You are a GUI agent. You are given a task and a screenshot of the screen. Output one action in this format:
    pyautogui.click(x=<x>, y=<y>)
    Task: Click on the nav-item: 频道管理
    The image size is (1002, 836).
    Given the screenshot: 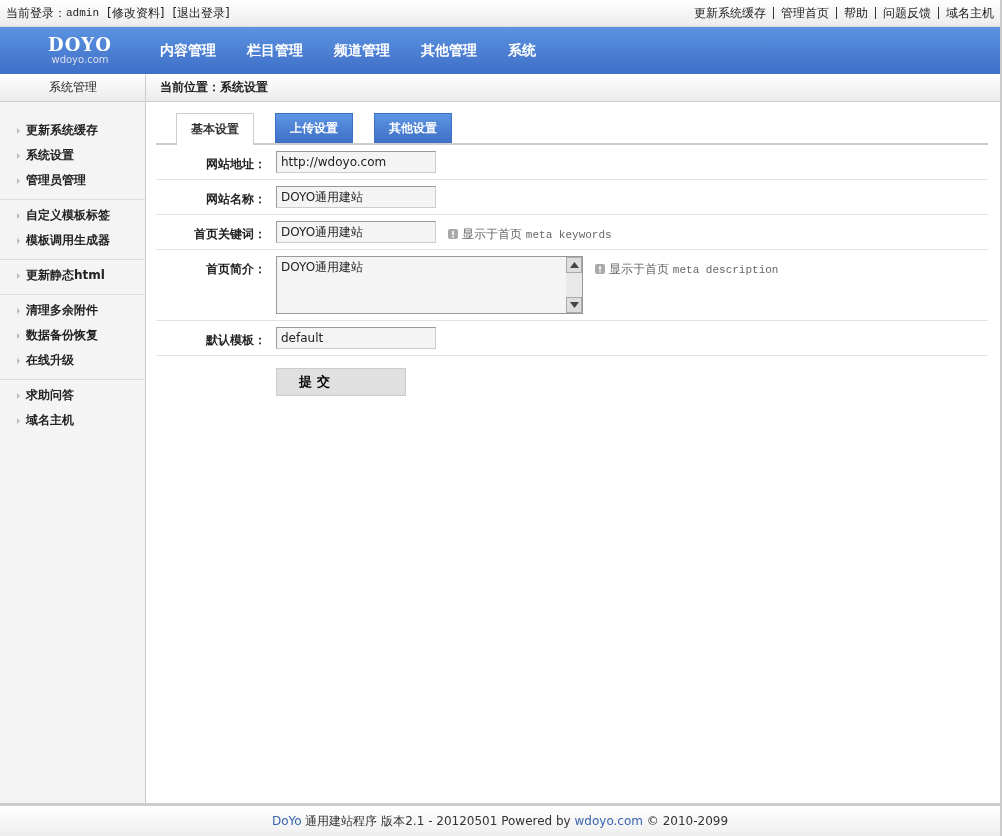 What is the action you would take?
    pyautogui.click(x=362, y=50)
    